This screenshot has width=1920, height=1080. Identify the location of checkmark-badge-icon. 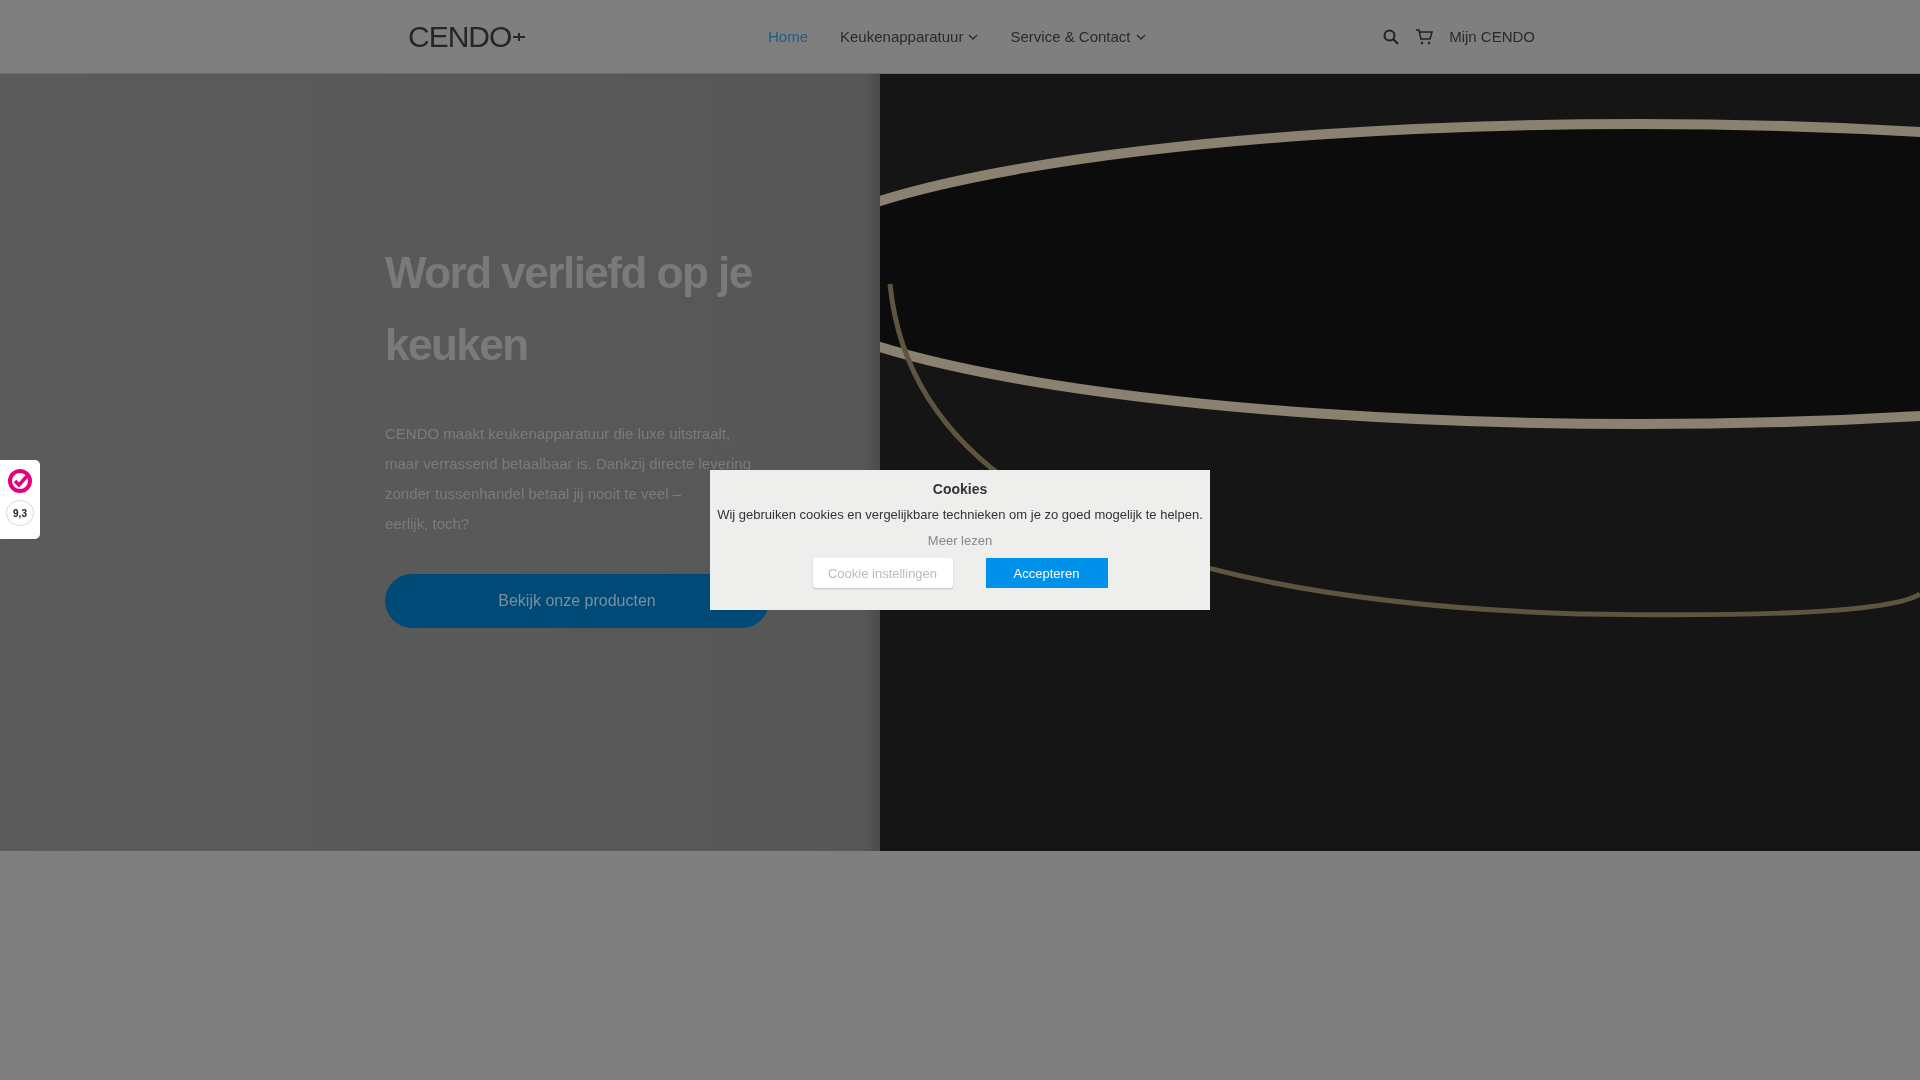
(20, 481).